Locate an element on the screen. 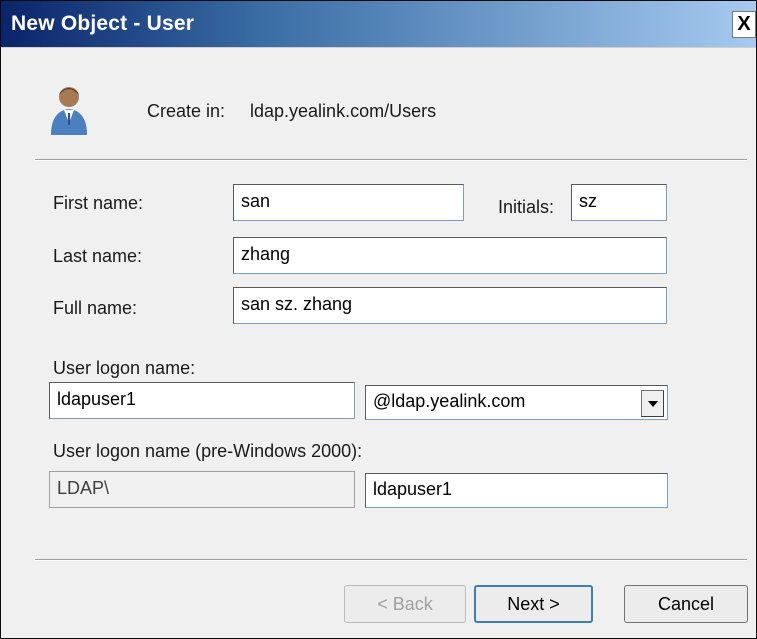 This screenshot has height=639, width=757. create-in-label: Create in: is located at coordinates (186, 111).